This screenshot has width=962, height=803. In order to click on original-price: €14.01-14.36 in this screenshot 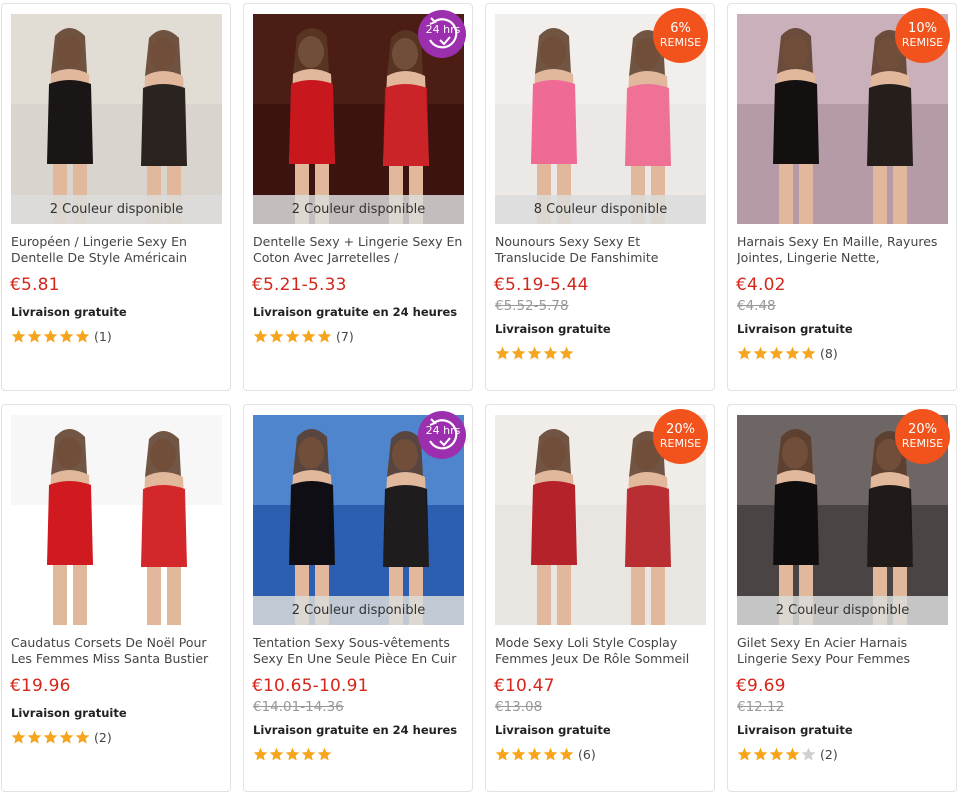, I will do `click(298, 707)`.